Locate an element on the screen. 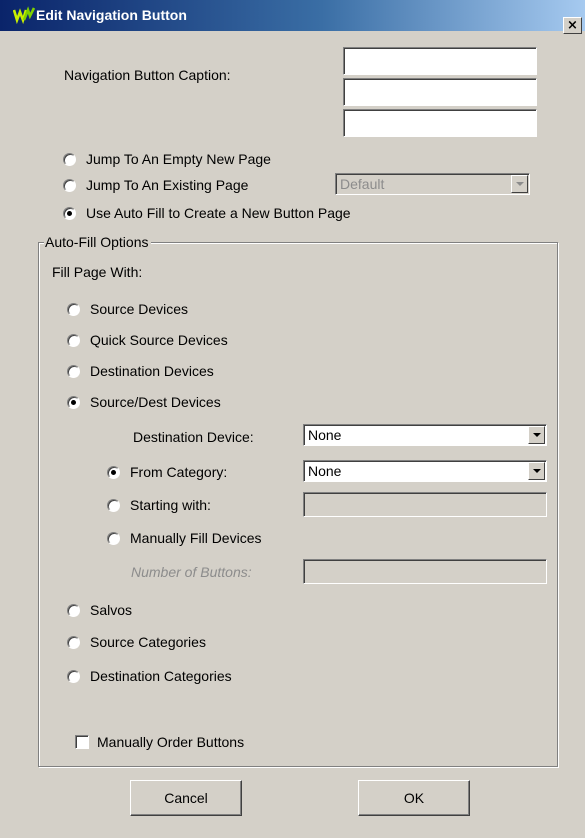 This screenshot has height=838, width=585. radio-destination-categories: Destination Categories is located at coordinates (149, 676).